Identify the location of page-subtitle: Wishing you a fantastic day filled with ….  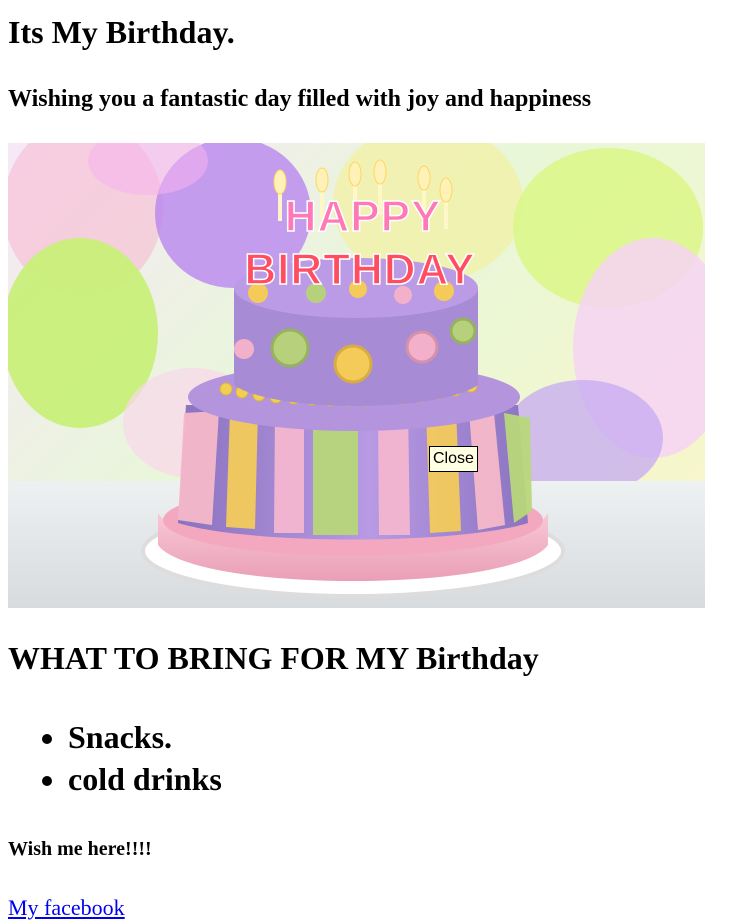
(300, 99).